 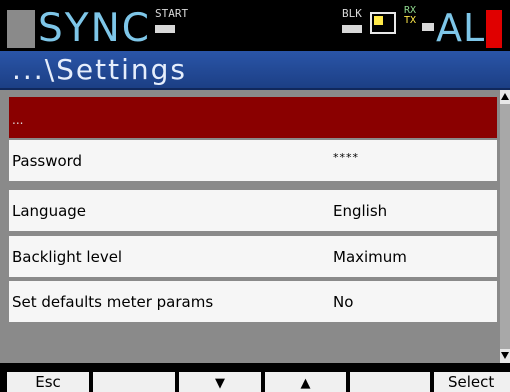 What do you see at coordinates (352, 13) in the screenshot?
I see `blk-label: BLK` at bounding box center [352, 13].